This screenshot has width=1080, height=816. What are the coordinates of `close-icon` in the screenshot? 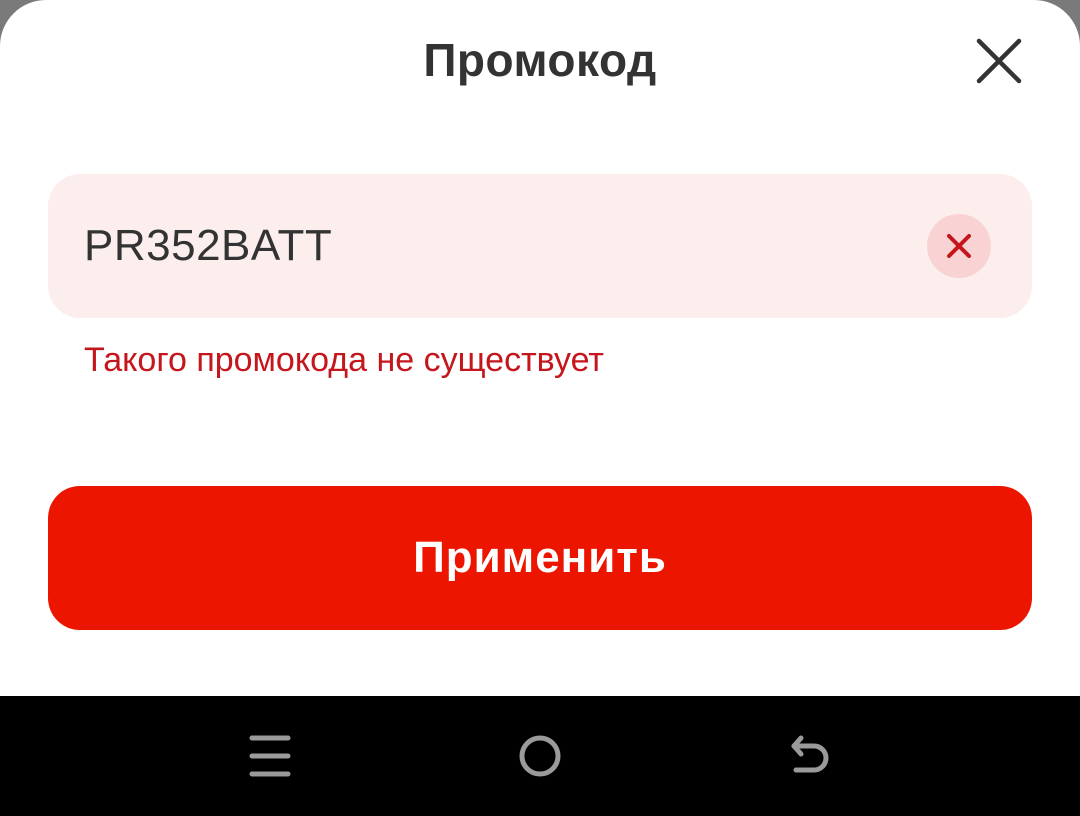 It's located at (999, 61).